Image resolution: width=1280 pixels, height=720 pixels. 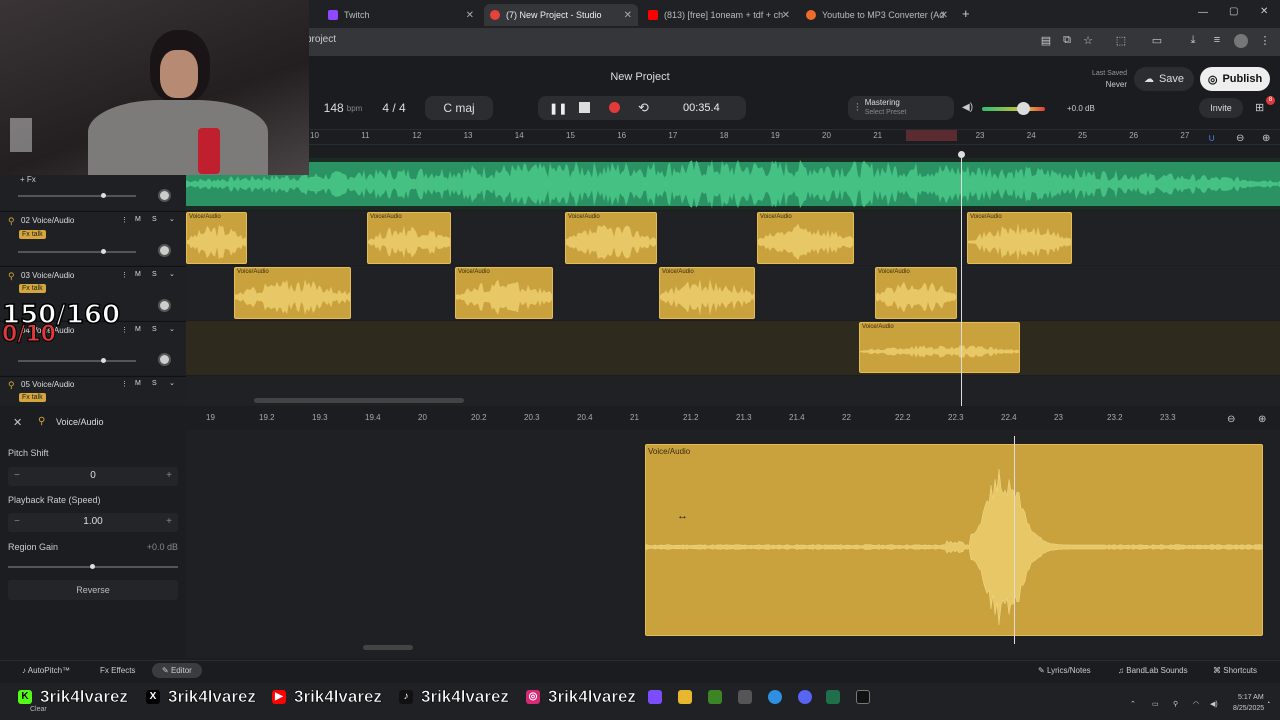 What do you see at coordinates (967, 107) in the screenshot?
I see `speaker-icon: ◀)` at bounding box center [967, 107].